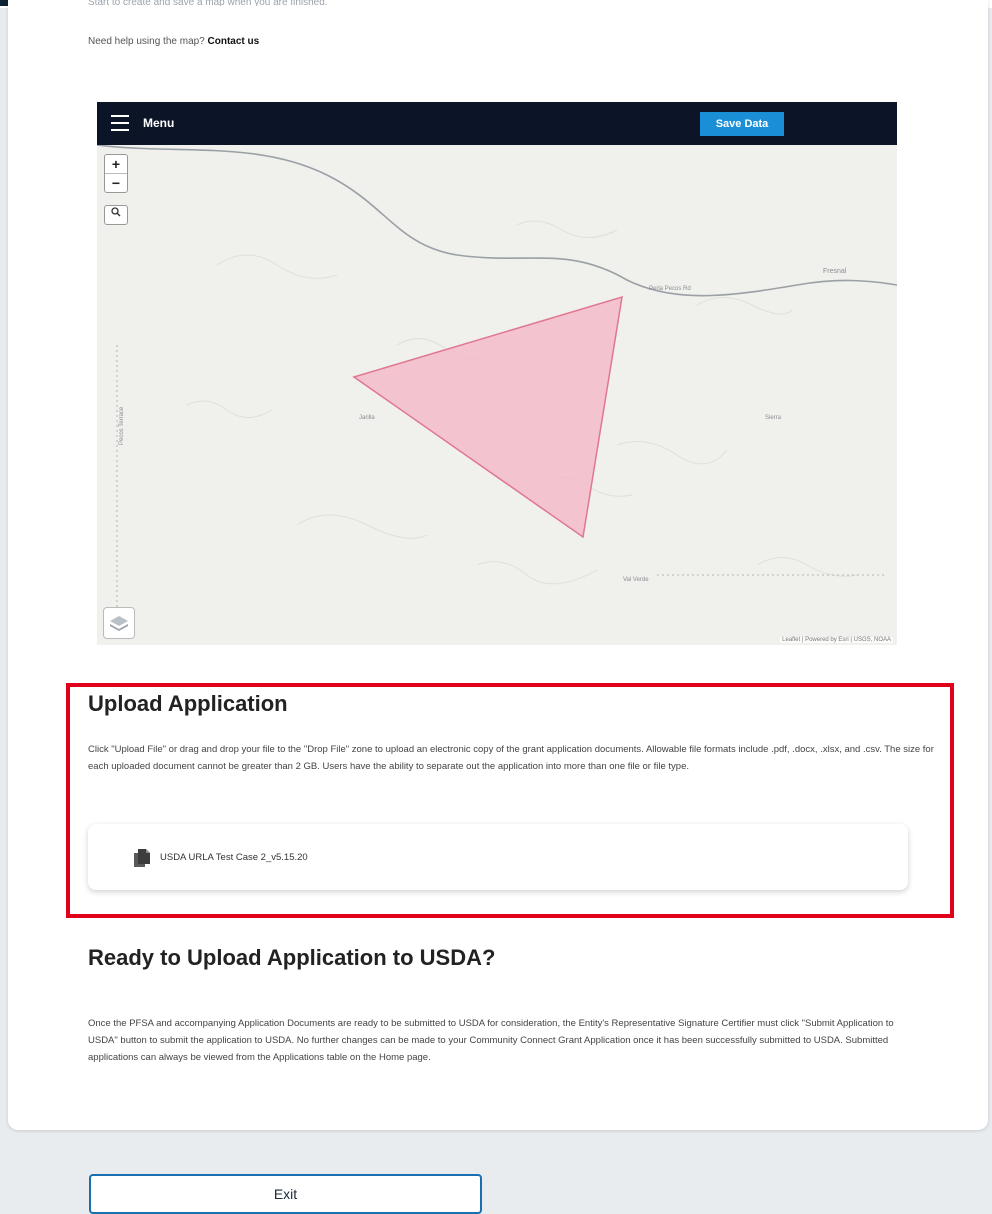 The image size is (992, 1214). Describe the element at coordinates (120, 123) in the screenshot. I see `hamburger-menu-icon` at that location.